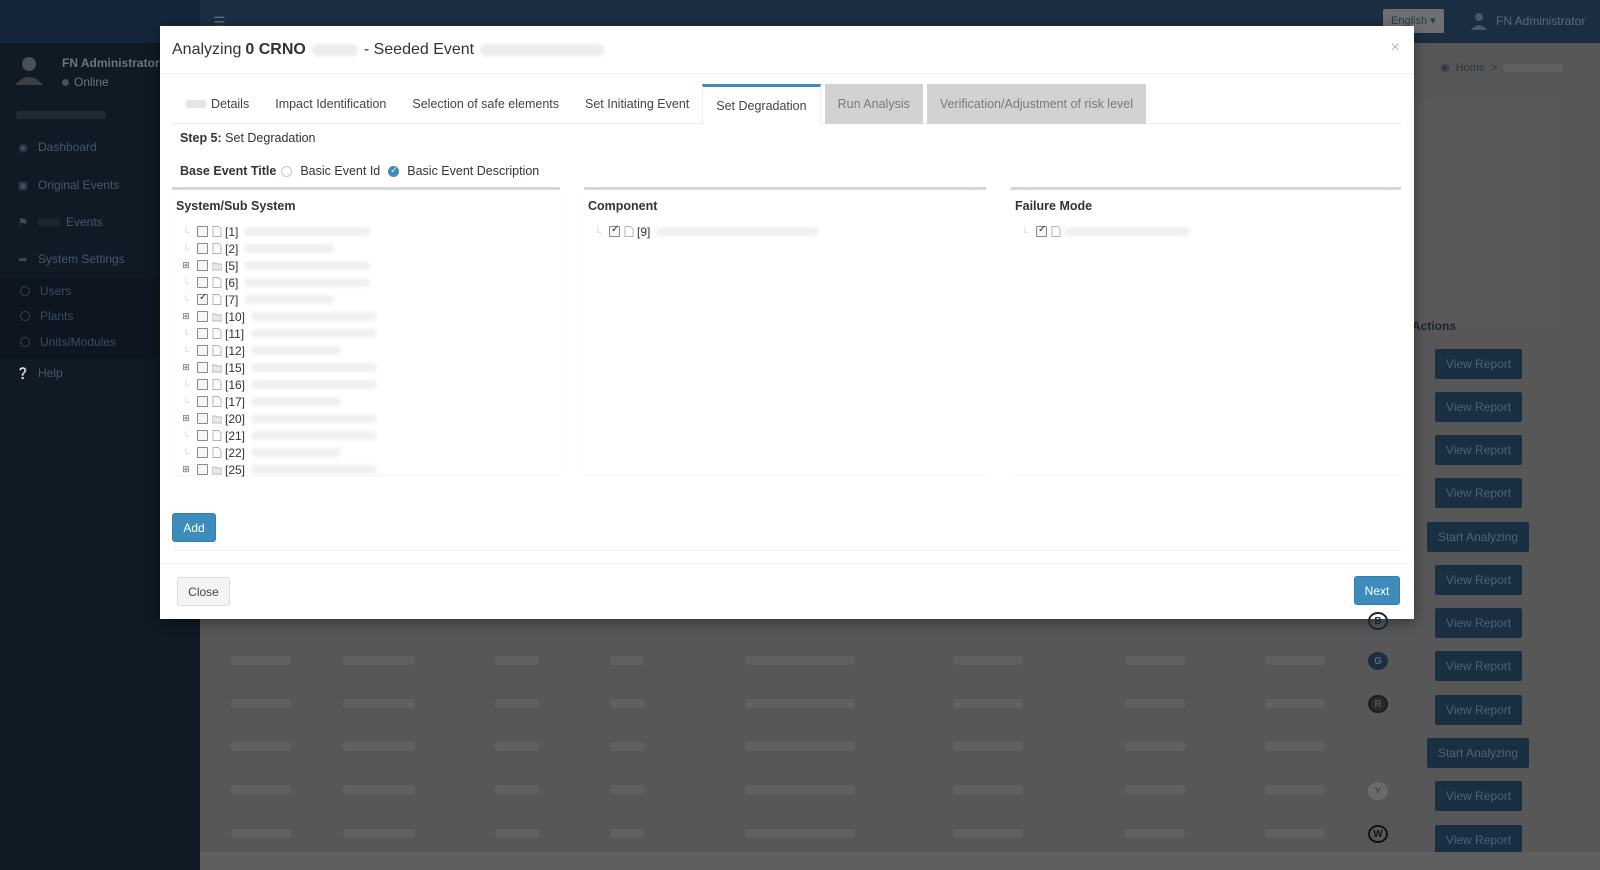 The height and width of the screenshot is (870, 1600). What do you see at coordinates (787, 563) in the screenshot?
I see `modal-footer-divider` at bounding box center [787, 563].